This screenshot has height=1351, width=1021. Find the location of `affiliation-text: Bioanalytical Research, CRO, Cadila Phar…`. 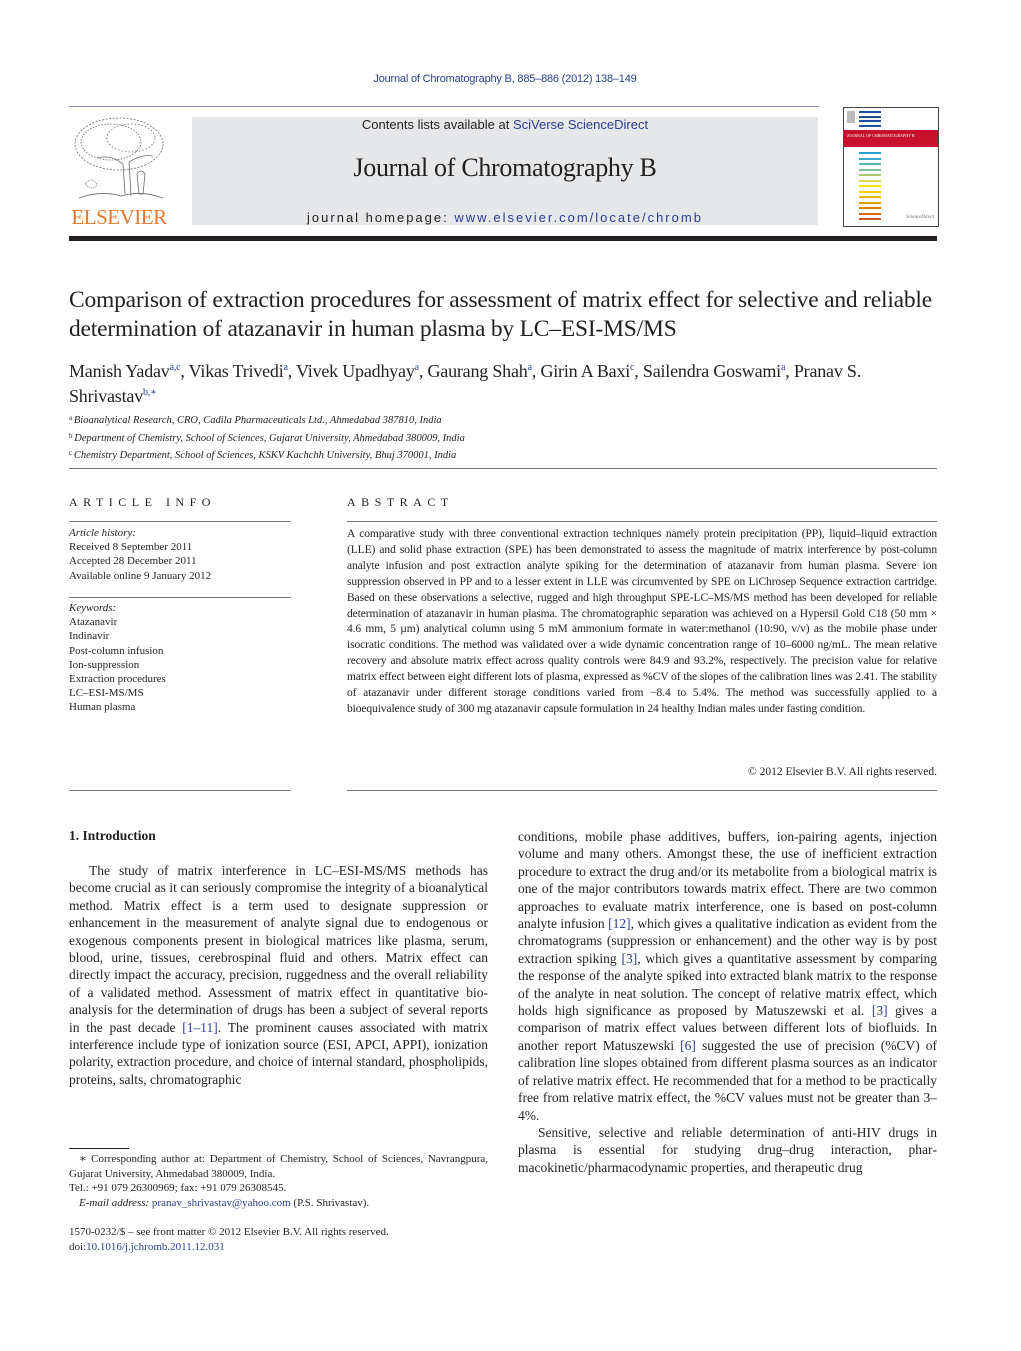

affiliation-text: Bioanalytical Research, CRO, Cadila Phar… is located at coordinates (257, 420).